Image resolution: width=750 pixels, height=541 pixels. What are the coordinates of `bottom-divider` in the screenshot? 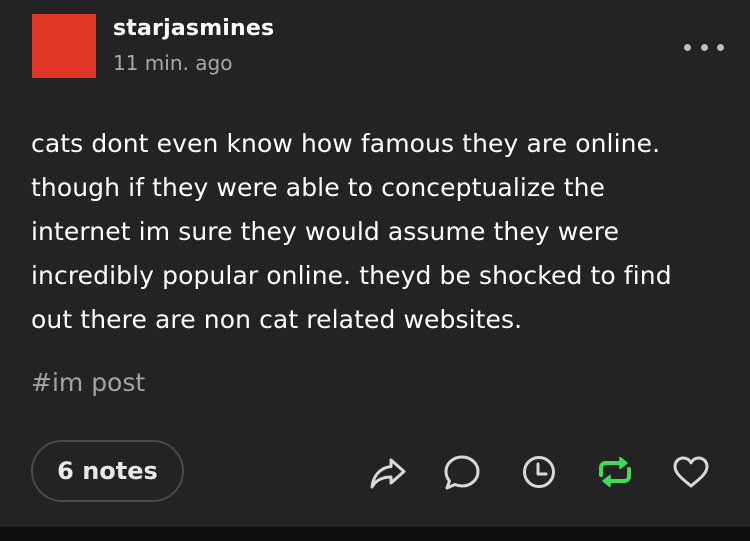 It's located at (375, 534).